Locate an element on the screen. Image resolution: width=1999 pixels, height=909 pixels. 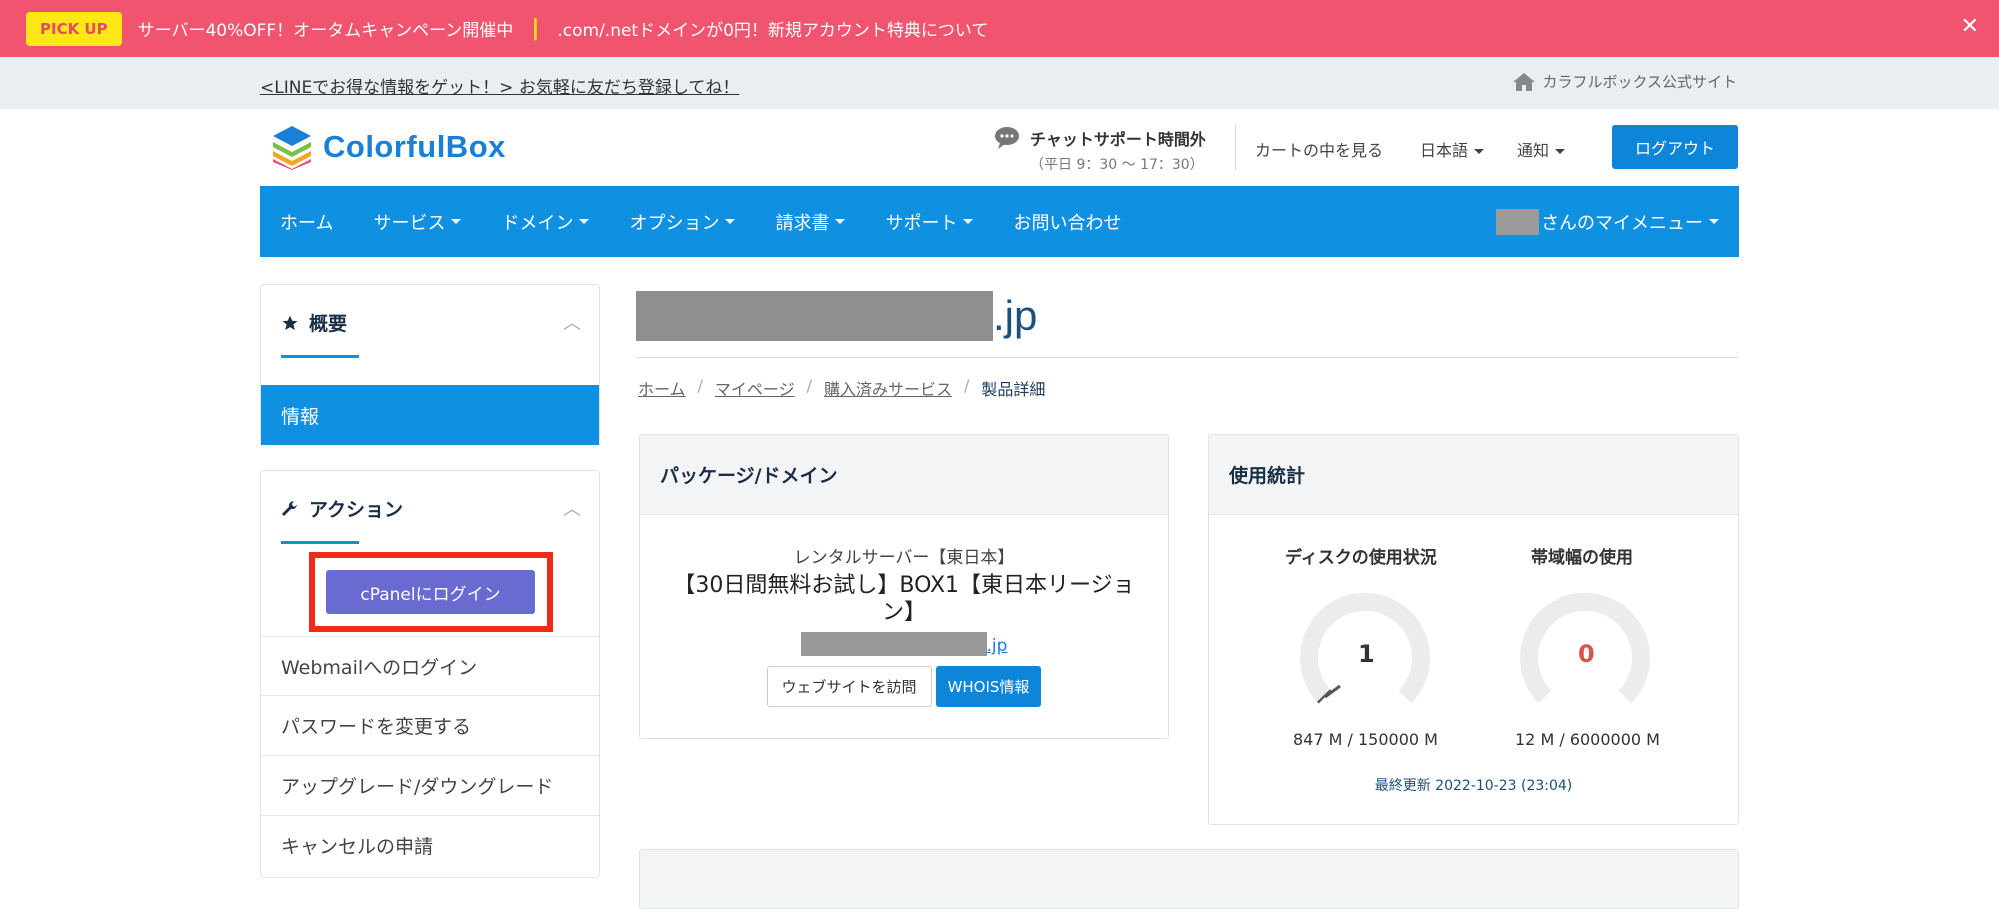
last-updated: 最終更新 2022-10-23 (23:04) is located at coordinates (1473, 786).